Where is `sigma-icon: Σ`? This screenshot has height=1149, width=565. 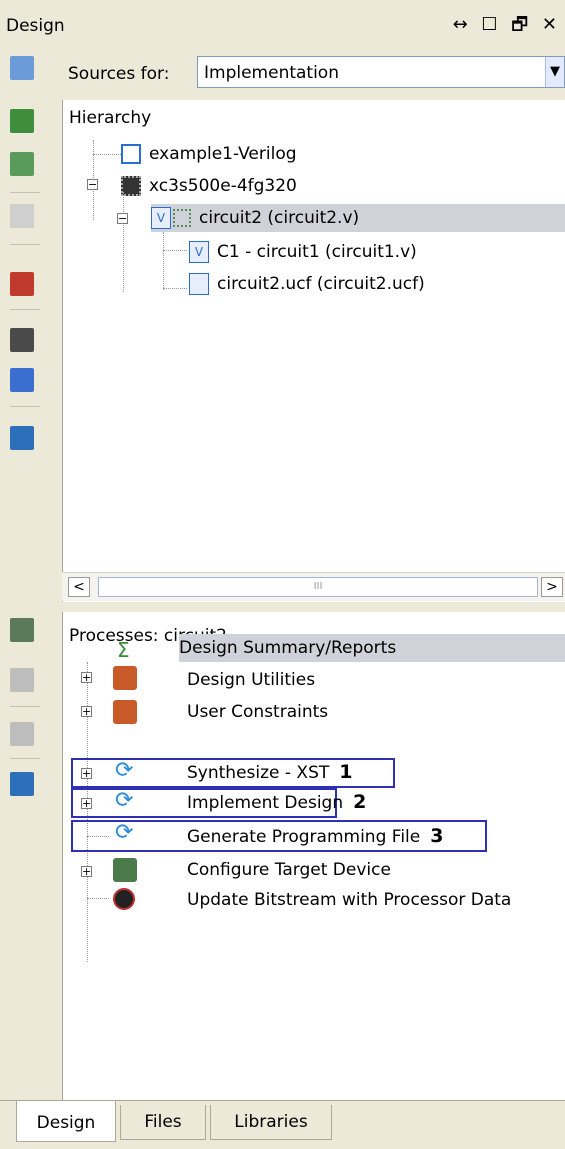
sigma-icon: Σ is located at coordinates (123, 650).